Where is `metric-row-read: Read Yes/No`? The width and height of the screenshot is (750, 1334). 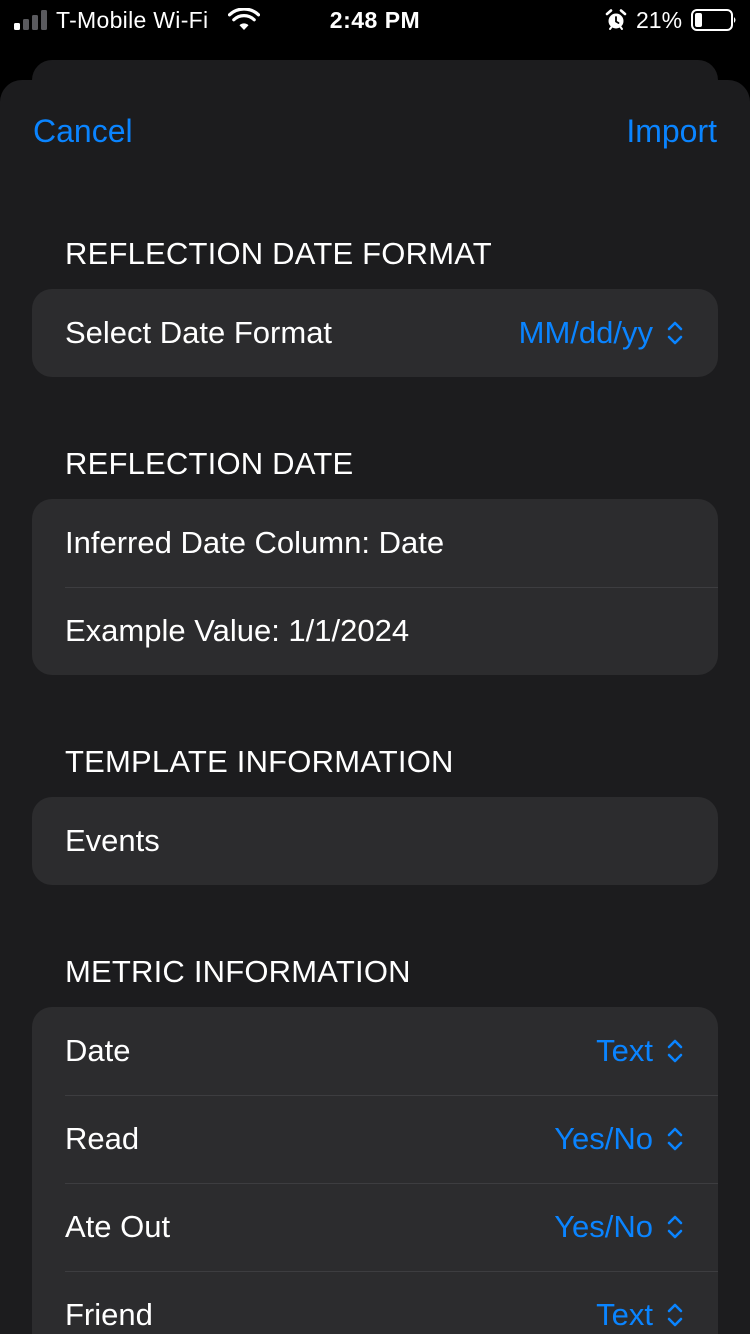 metric-row-read: Read Yes/No is located at coordinates (375, 1139).